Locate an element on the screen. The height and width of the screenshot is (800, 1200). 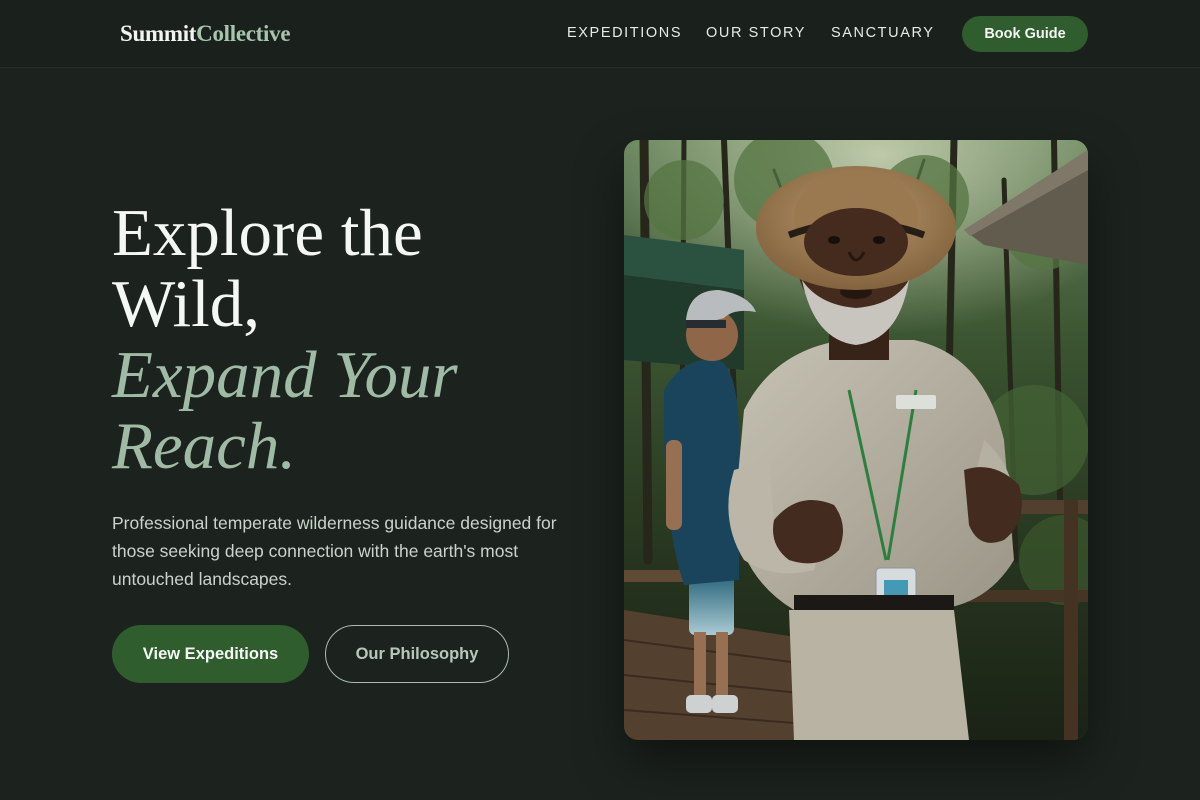
nav-link-sanctuary: SANCTUARY is located at coordinates (883, 33).